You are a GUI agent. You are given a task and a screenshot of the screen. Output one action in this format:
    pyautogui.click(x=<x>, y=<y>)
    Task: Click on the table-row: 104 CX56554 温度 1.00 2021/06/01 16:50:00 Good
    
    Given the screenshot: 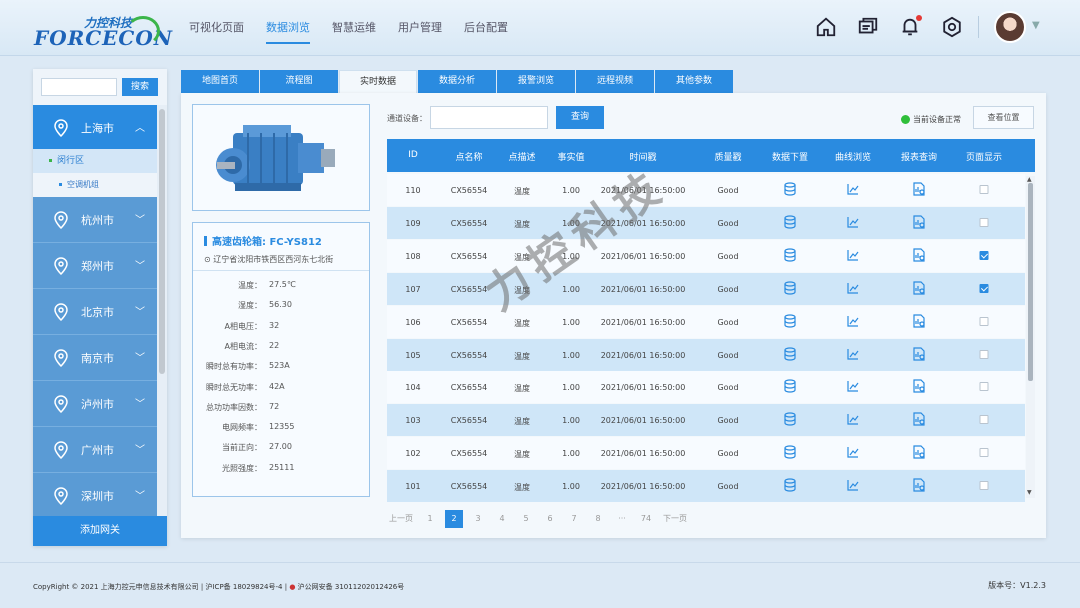 What is the action you would take?
    pyautogui.click(x=706, y=387)
    